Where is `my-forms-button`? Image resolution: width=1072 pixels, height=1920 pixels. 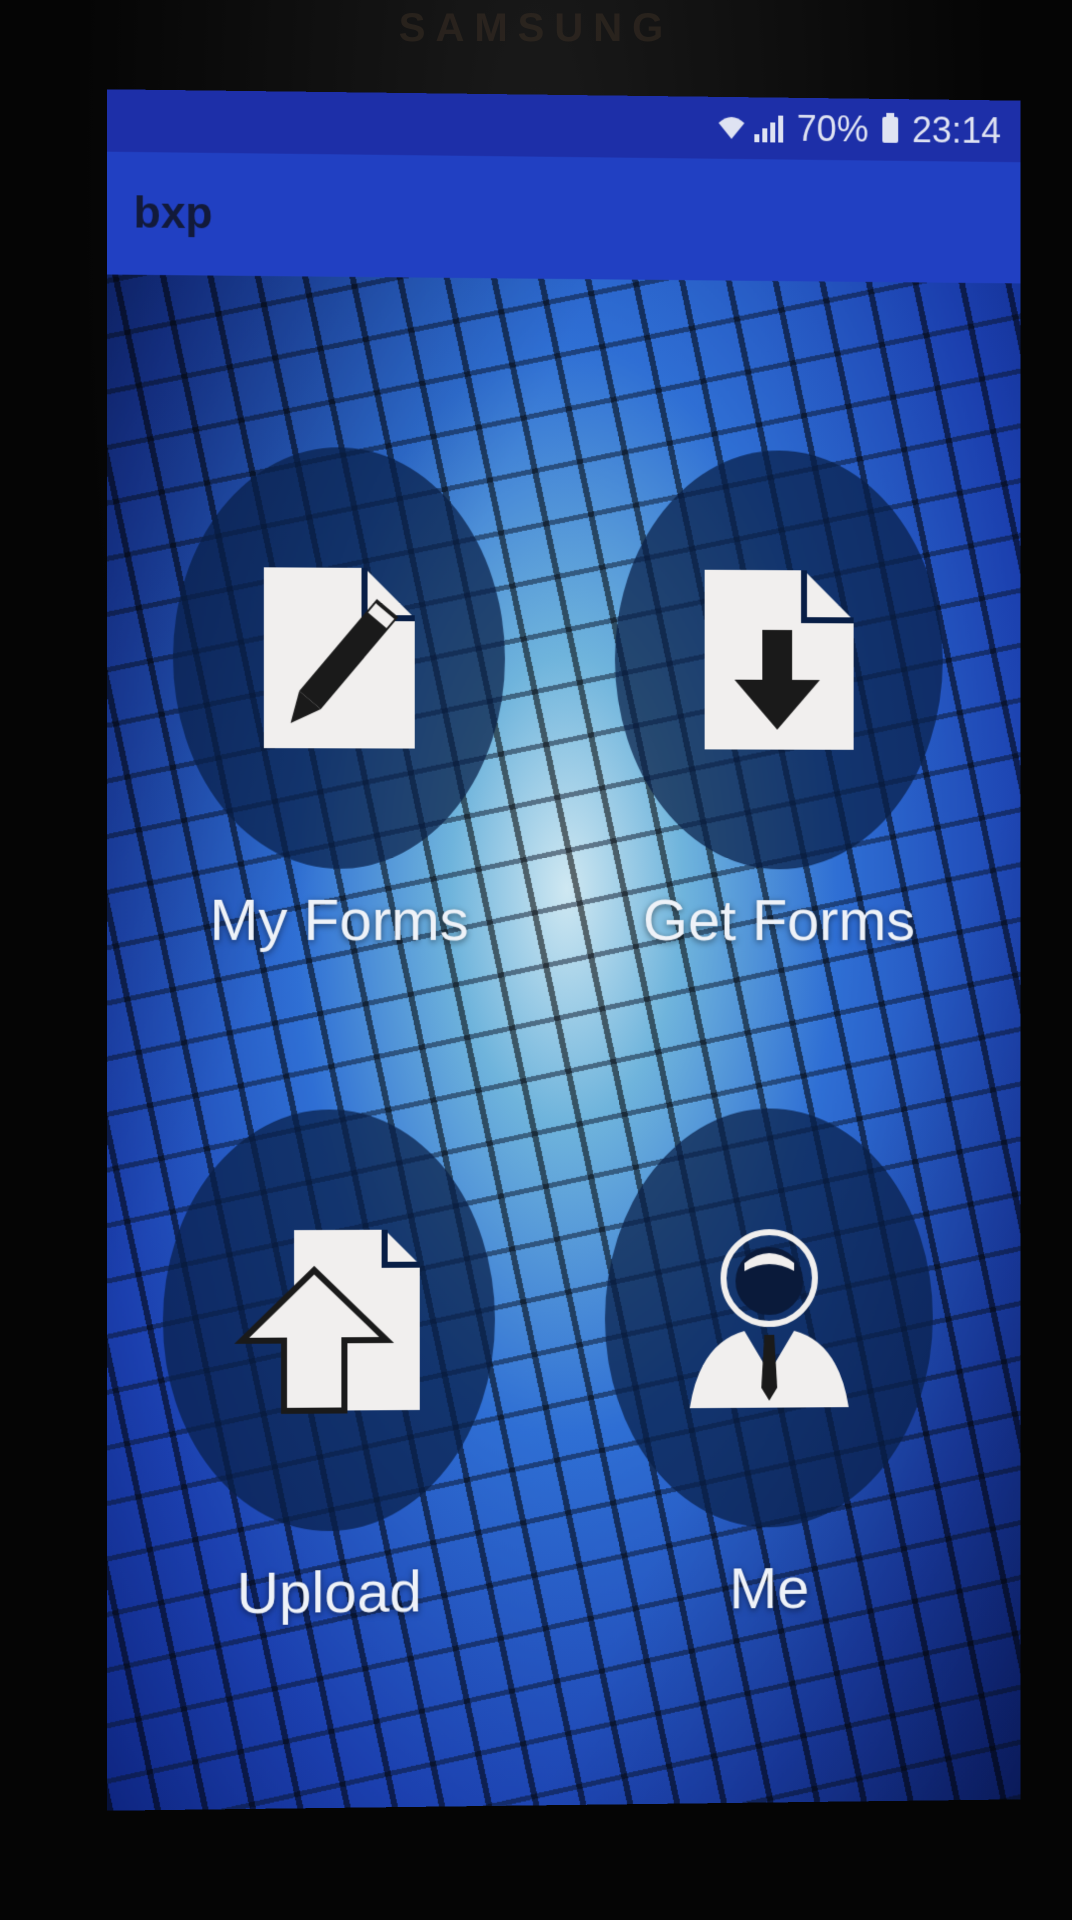
my-forms-button is located at coordinates (338, 657).